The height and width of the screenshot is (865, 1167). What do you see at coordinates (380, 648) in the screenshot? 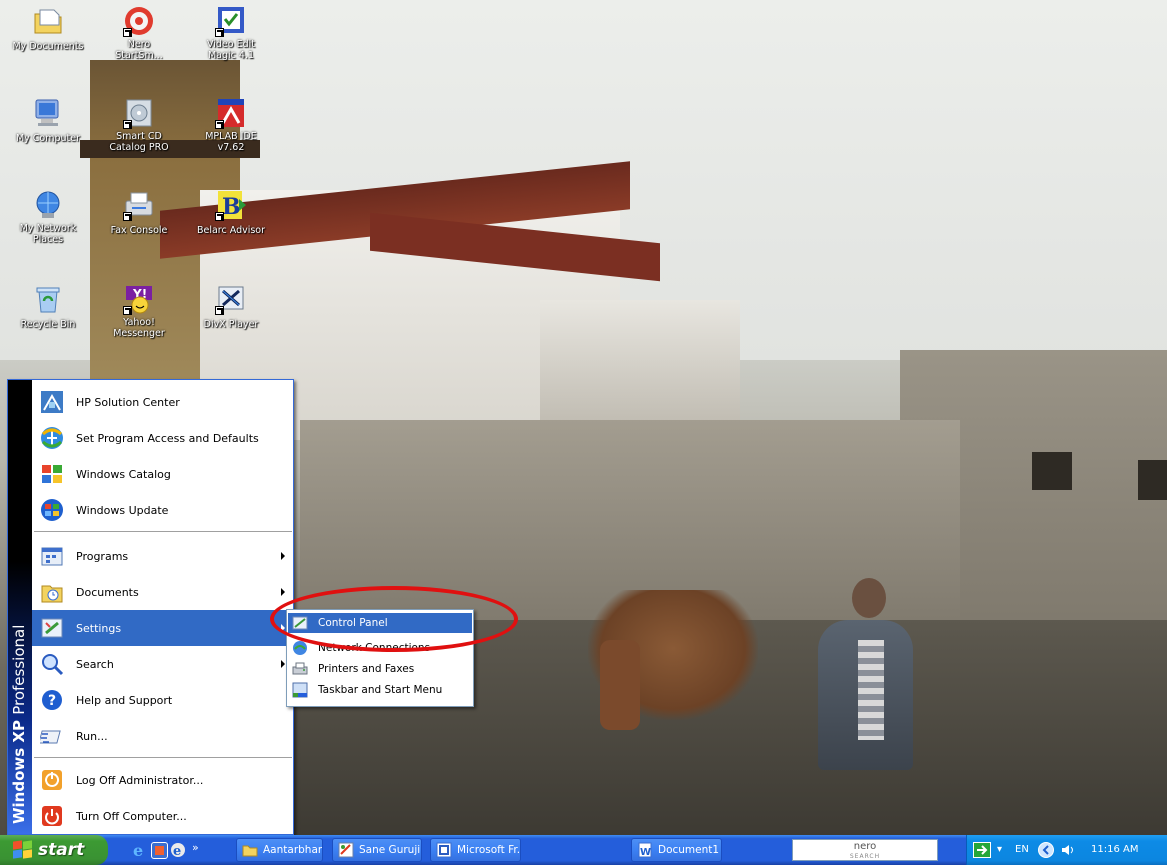
I see `submenu-item-network-connections: Network Connections` at bounding box center [380, 648].